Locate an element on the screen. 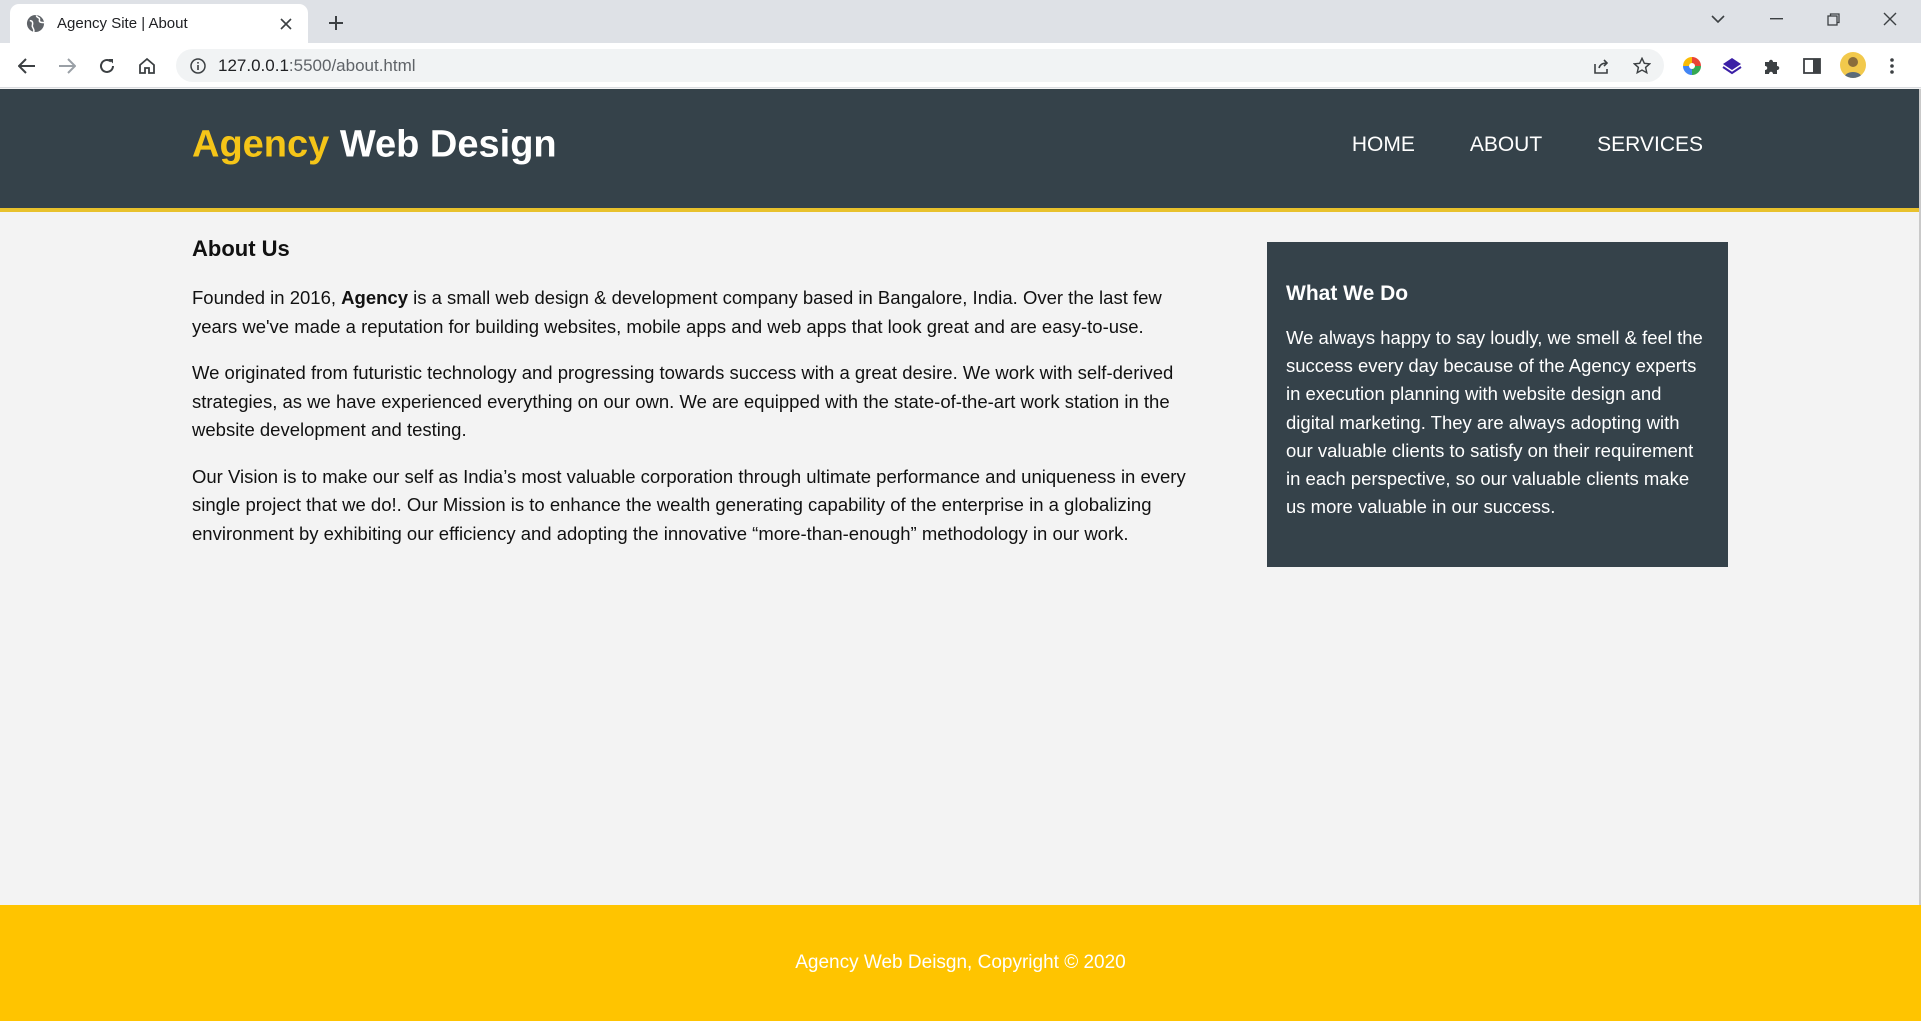  restore-icon is located at coordinates (1833, 19).